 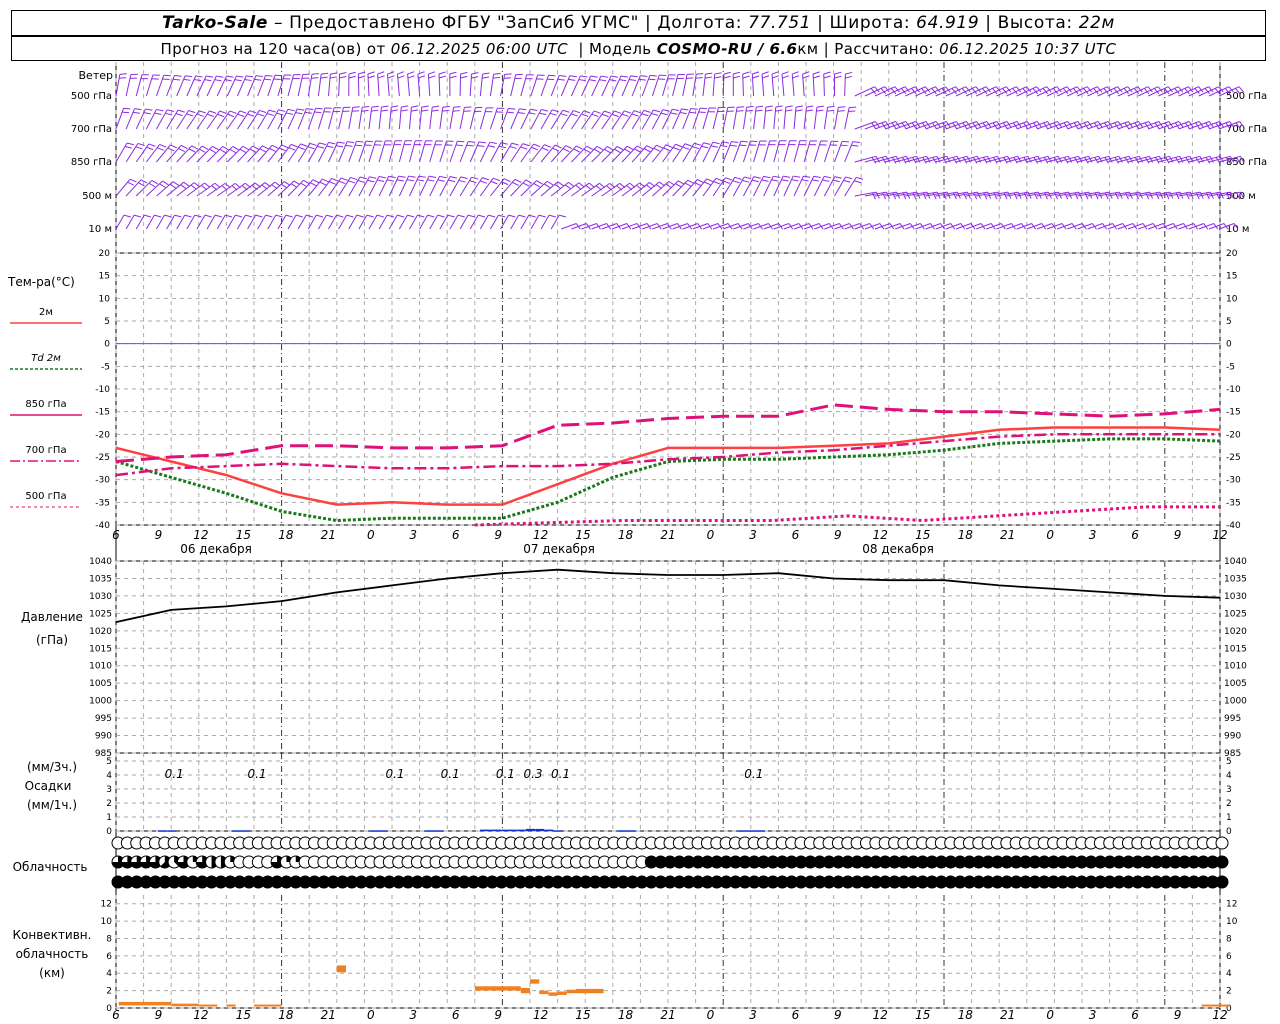 I want to click on temp-ytick-right: -15, so click(x=1233, y=413).